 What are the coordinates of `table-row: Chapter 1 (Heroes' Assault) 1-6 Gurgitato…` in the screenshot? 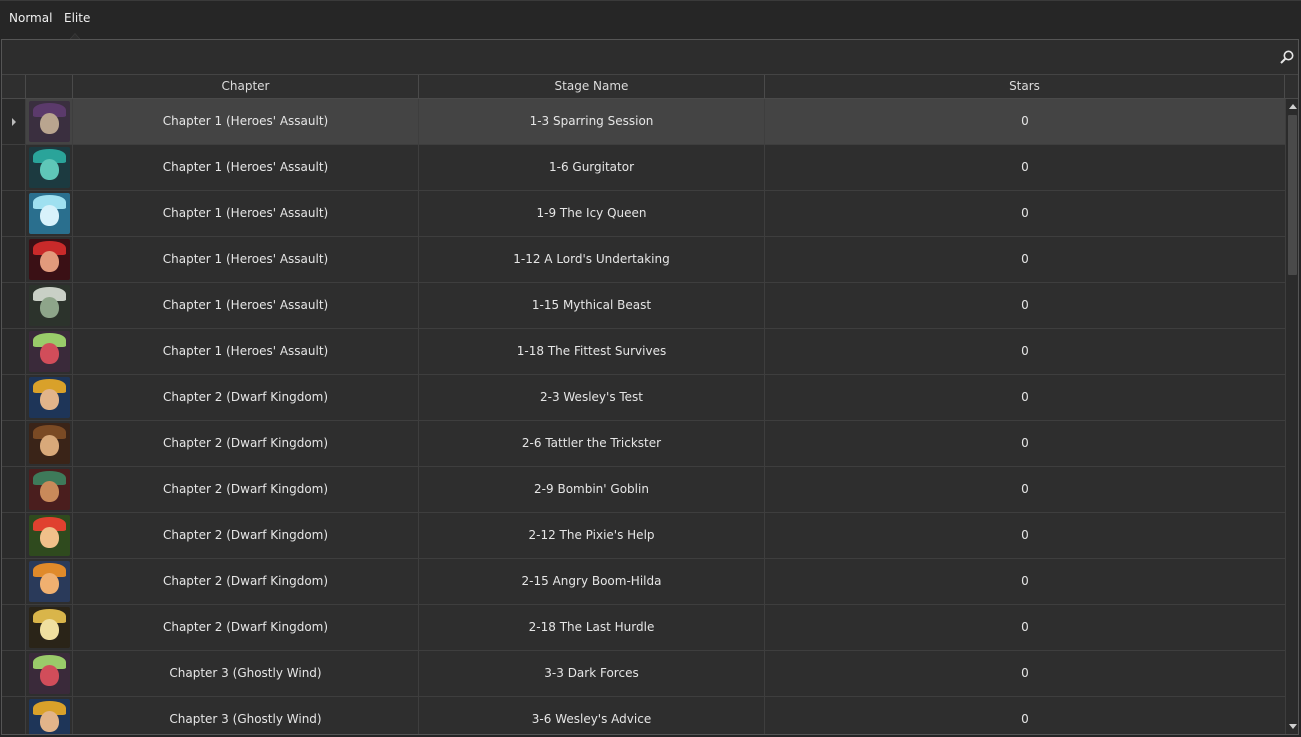 It's located at (643, 168).